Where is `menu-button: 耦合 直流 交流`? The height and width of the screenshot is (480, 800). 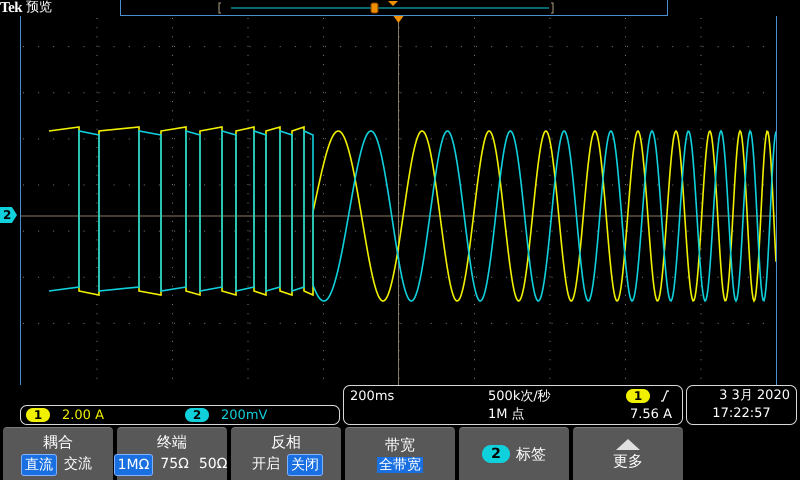
menu-button: 耦合 直流 交流 is located at coordinates (58, 453).